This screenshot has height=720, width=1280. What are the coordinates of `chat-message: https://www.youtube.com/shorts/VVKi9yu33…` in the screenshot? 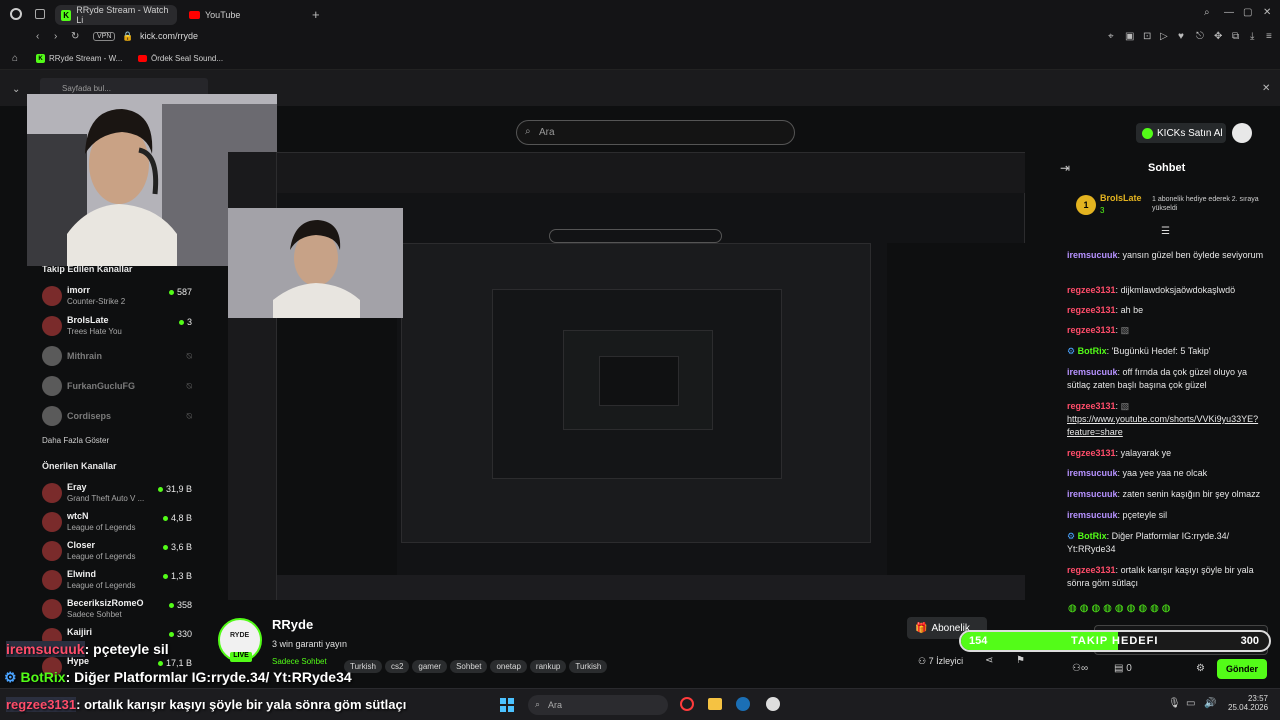 It's located at (1167, 426).